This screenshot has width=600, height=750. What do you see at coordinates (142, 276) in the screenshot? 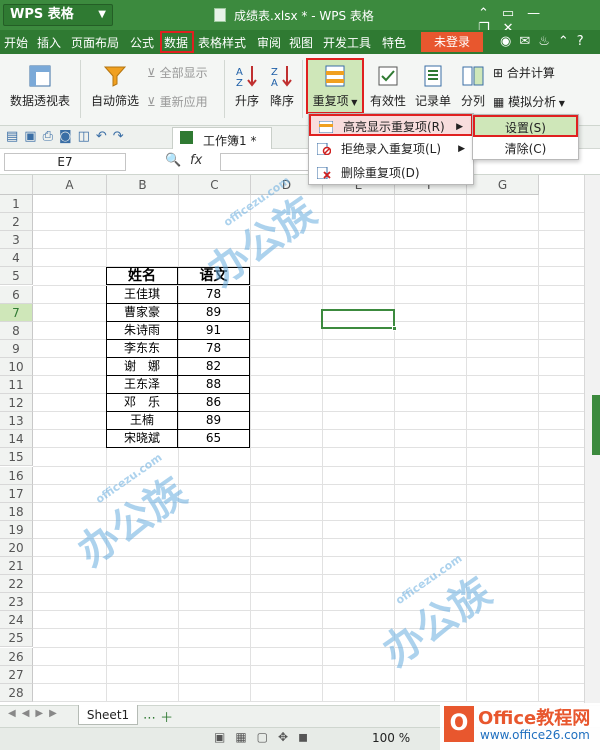
I see `table-header-name: 姓名` at bounding box center [142, 276].